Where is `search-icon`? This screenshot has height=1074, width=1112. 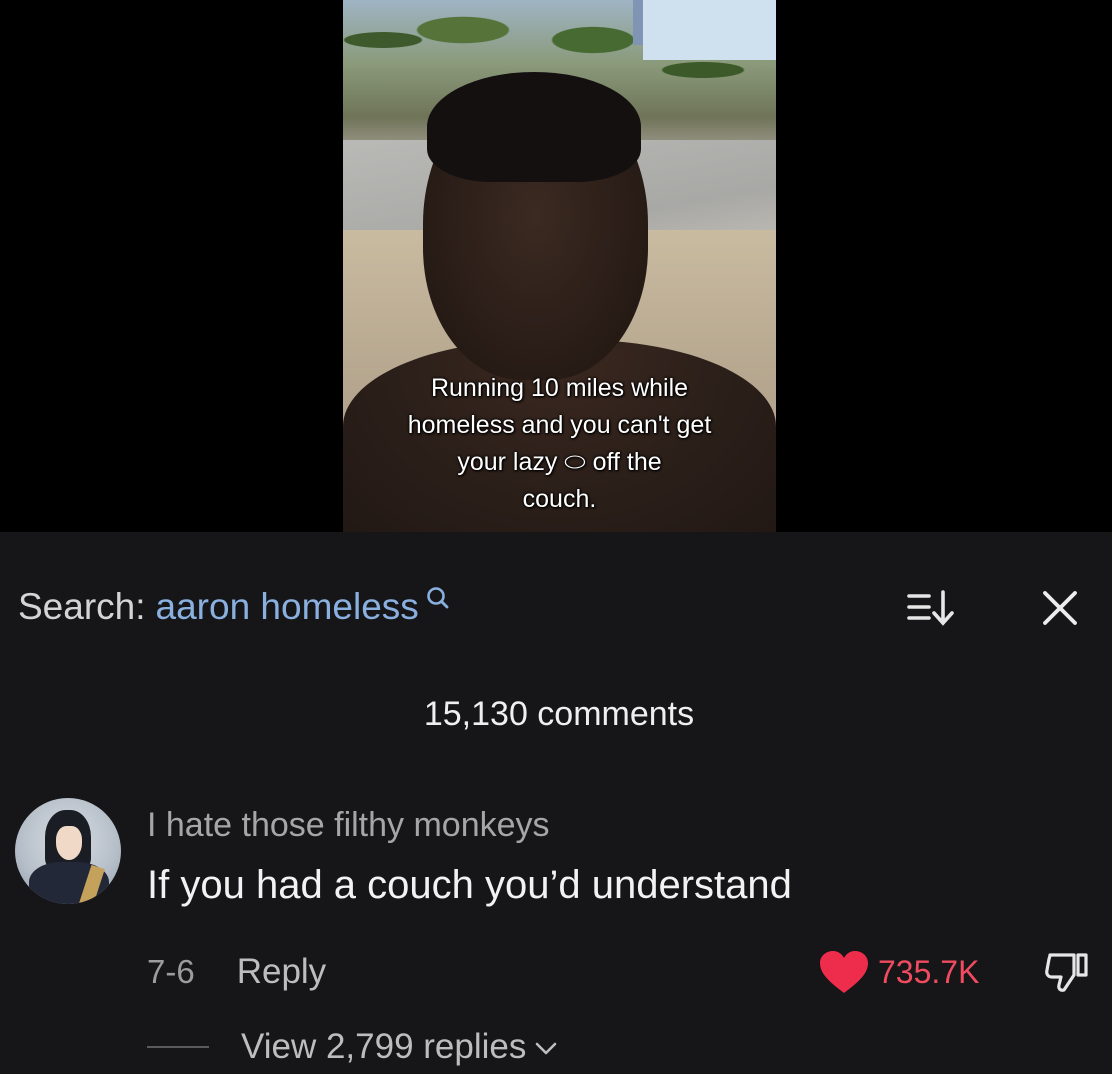
search-icon is located at coordinates (438, 600).